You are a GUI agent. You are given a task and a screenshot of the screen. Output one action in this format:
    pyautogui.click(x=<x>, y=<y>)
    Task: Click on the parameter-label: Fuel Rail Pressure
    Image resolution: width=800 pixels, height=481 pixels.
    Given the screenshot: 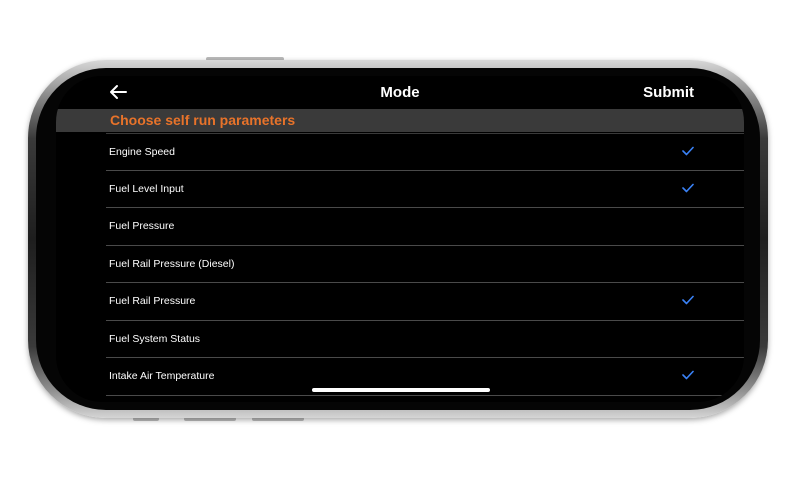 What is the action you would take?
    pyautogui.click(x=152, y=301)
    